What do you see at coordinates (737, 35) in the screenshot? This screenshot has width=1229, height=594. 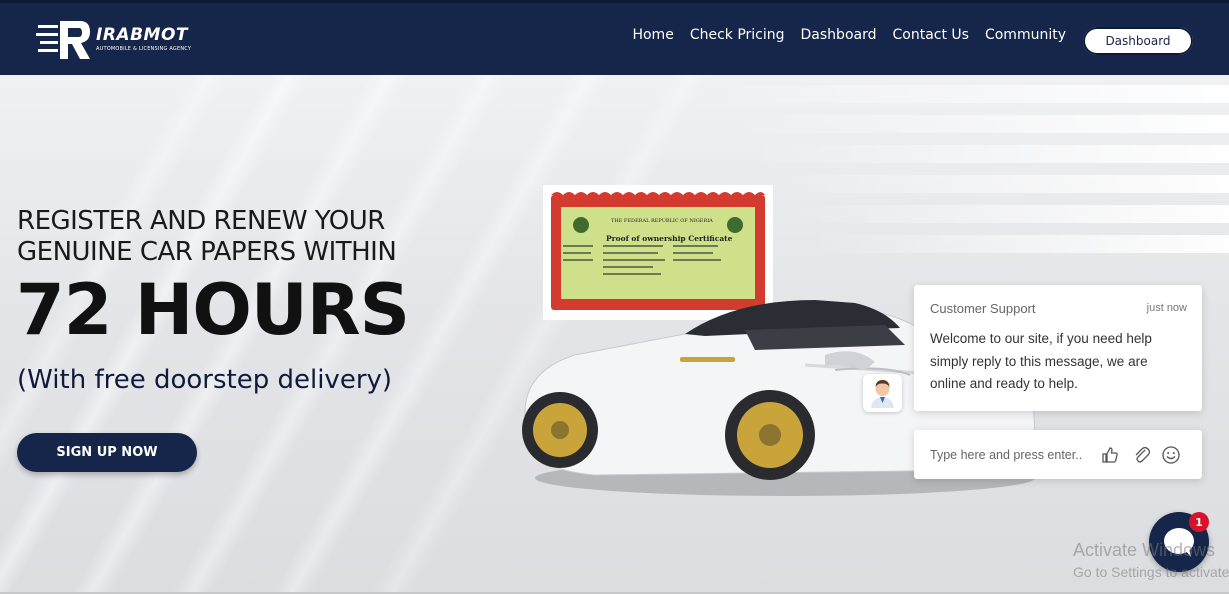 I see `nav-check-pricing: Check Pricing` at bounding box center [737, 35].